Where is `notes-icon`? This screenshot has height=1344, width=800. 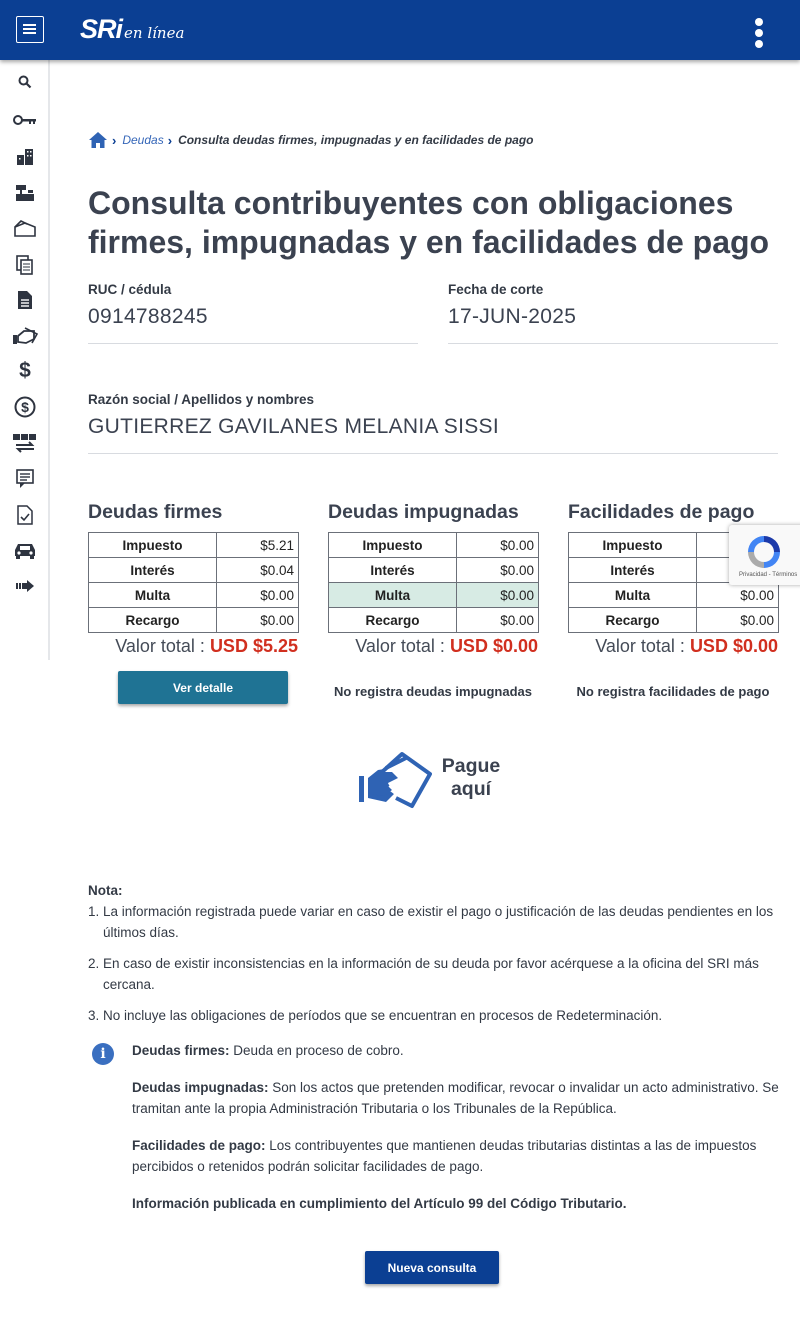 notes-icon is located at coordinates (25, 479).